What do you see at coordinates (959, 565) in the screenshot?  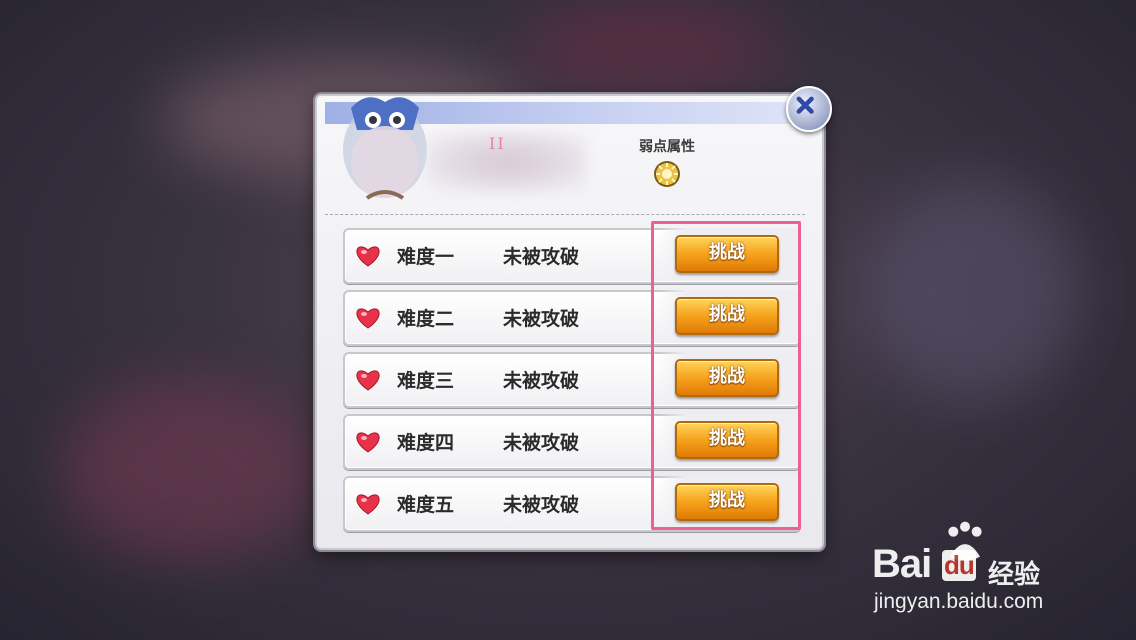 I see `watermark-brand-suffix: du` at bounding box center [959, 565].